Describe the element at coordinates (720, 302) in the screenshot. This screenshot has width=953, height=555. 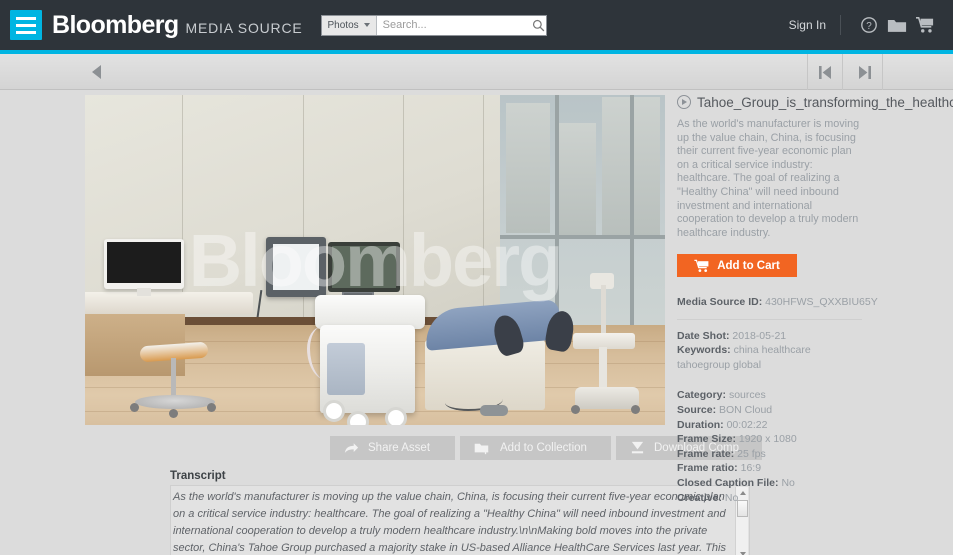
I see `media-source-id-label: Media Source ID:` at that location.